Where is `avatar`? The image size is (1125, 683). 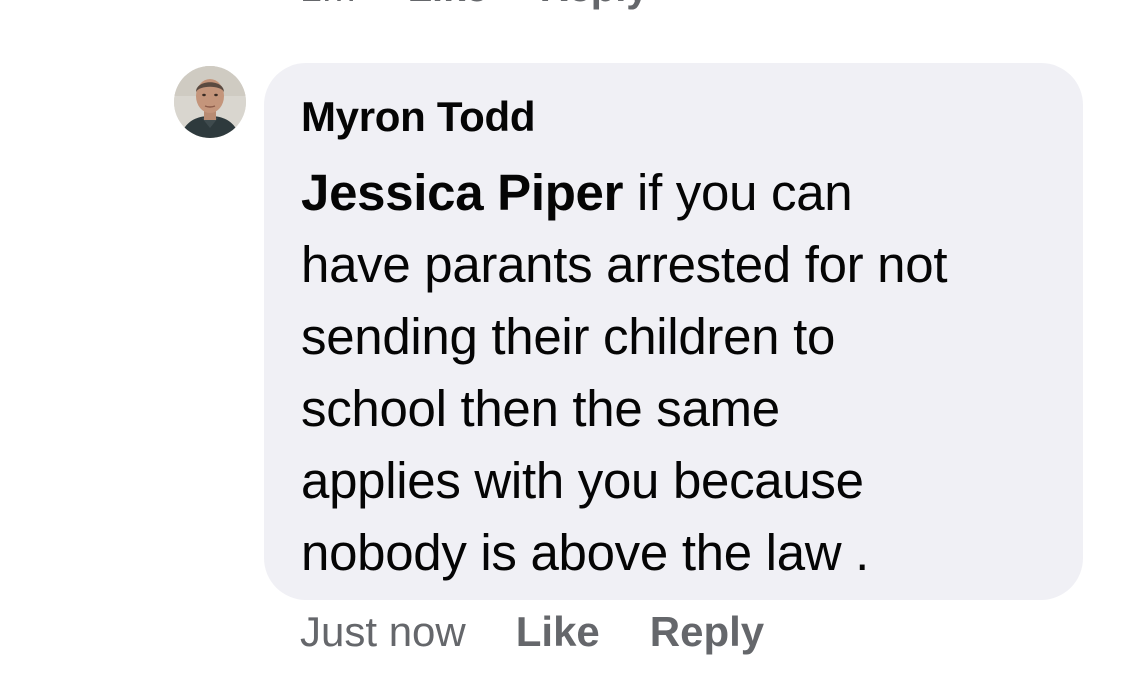
avatar is located at coordinates (210, 102).